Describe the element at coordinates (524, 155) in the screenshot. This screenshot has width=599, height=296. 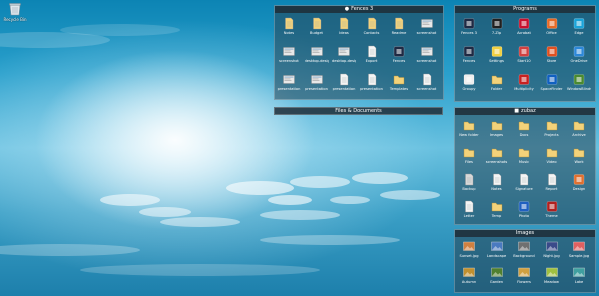
I see `fence-item: Music` at that location.